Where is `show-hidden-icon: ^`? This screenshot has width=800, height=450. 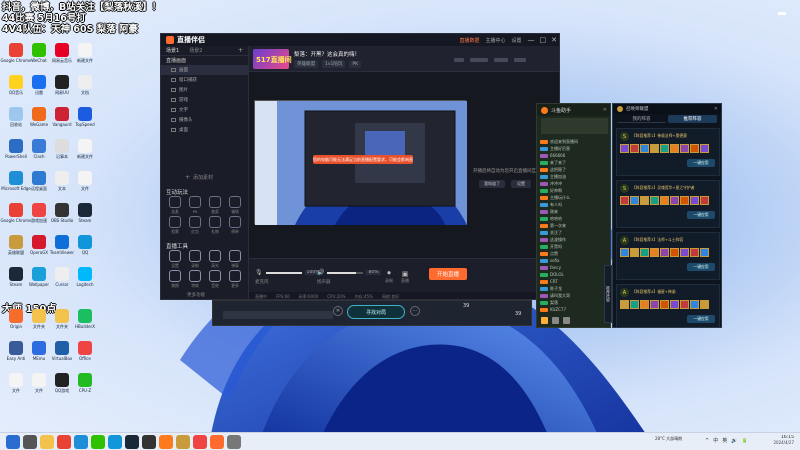 show-hidden-icon: ^ is located at coordinates (707, 441).